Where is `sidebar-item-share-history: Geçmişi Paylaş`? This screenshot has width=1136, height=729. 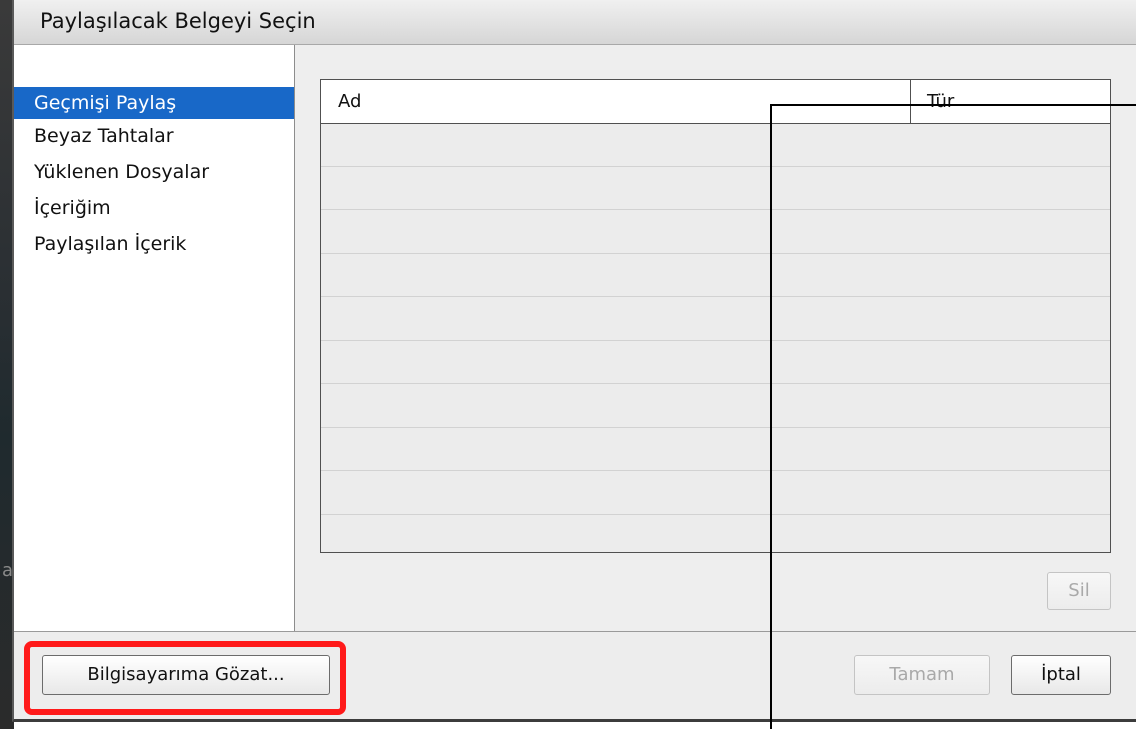 sidebar-item-share-history: Geçmişi Paylaş is located at coordinates (154, 103).